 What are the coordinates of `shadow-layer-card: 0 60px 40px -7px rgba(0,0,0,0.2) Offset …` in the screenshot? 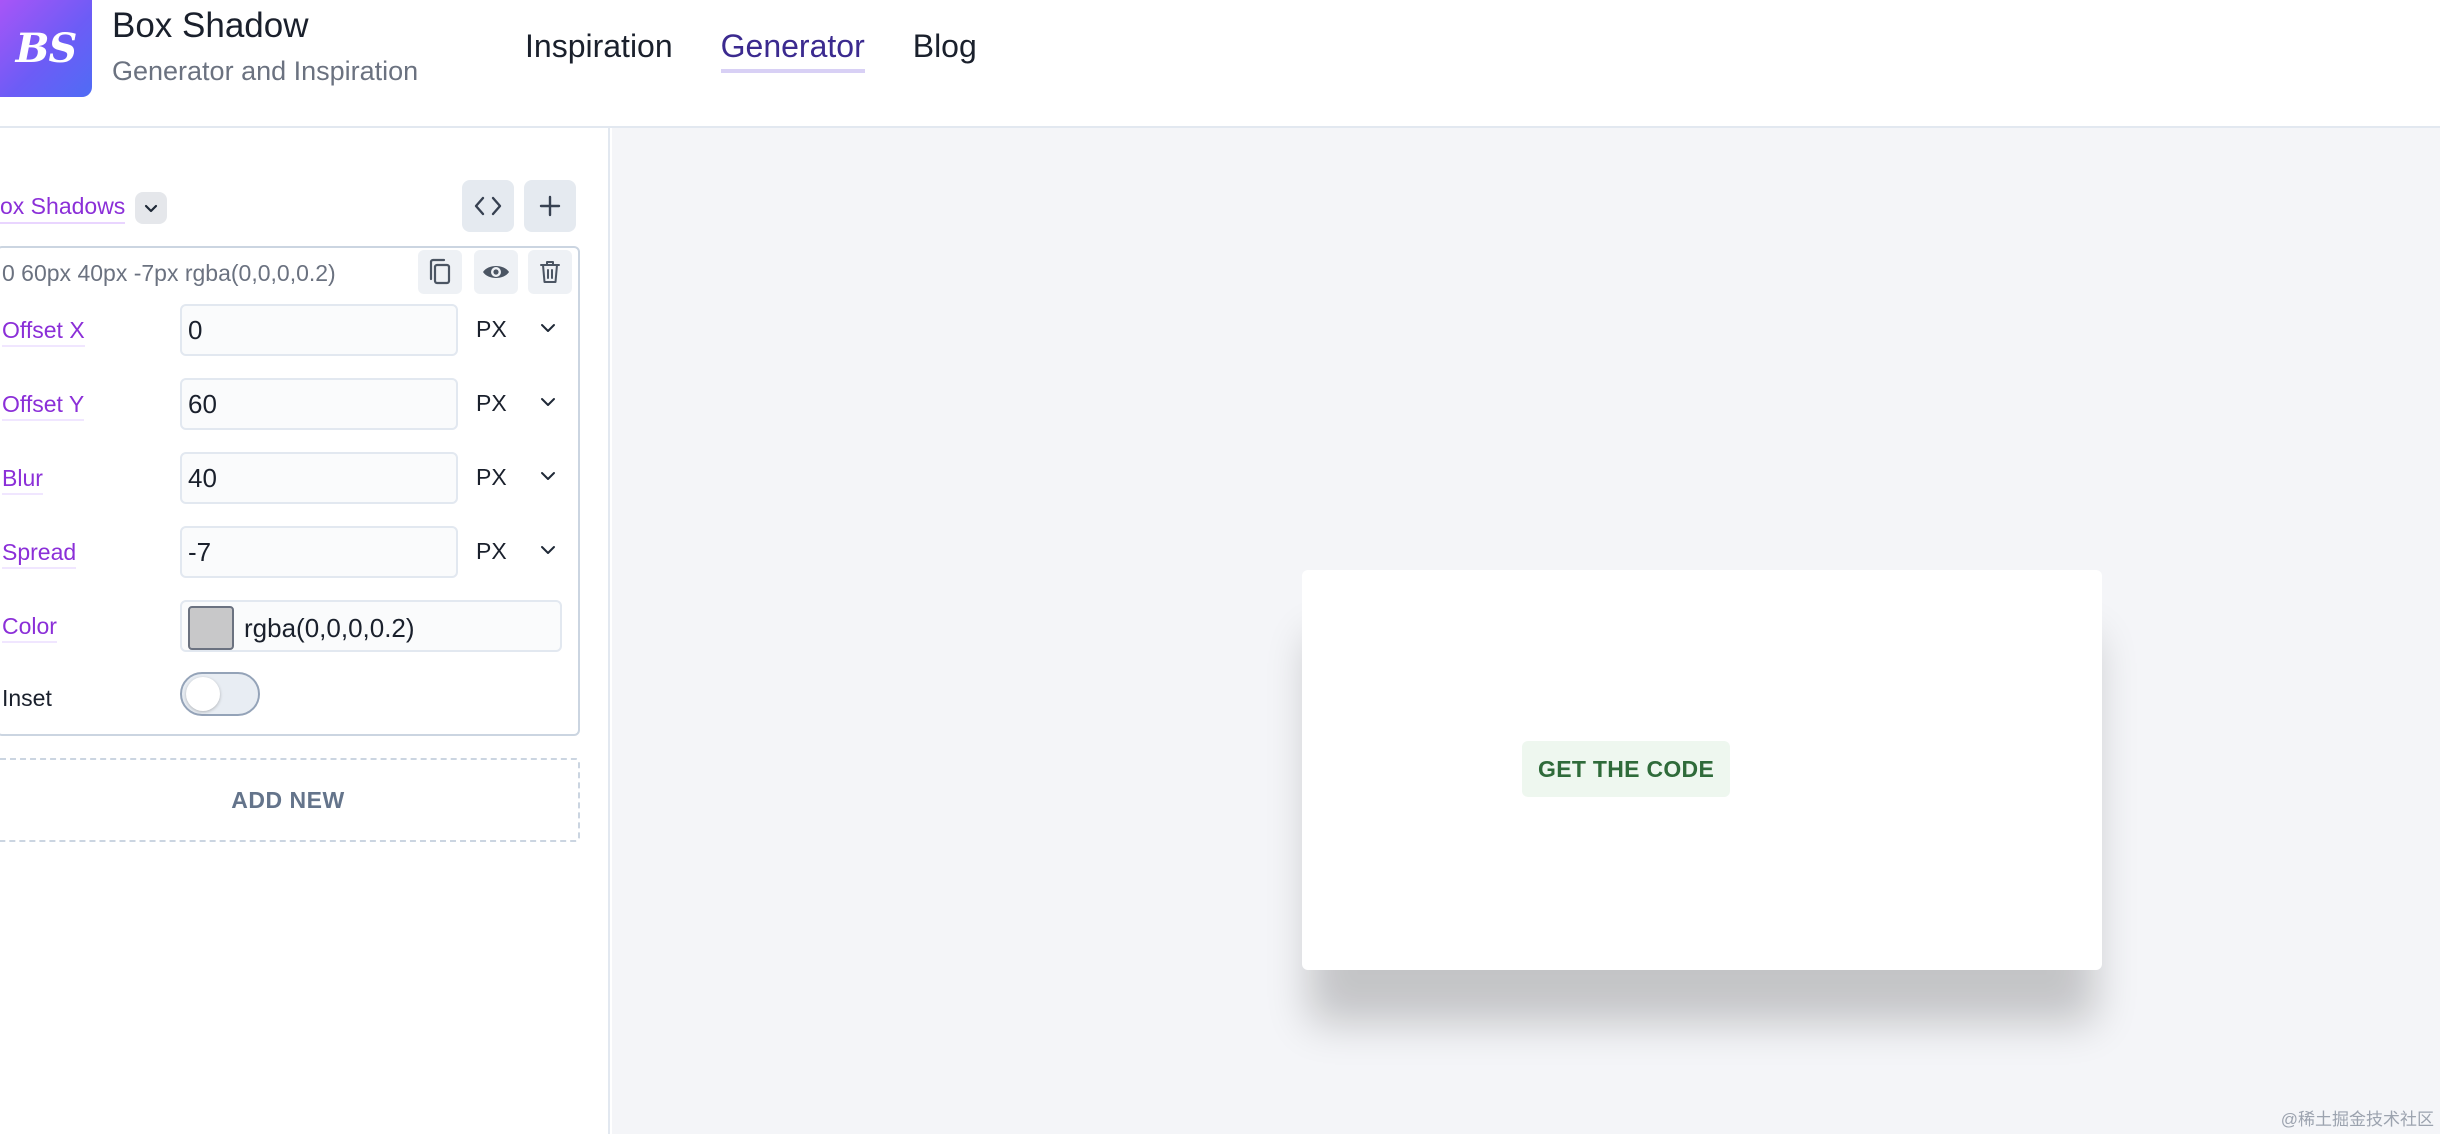 It's located at (290, 491).